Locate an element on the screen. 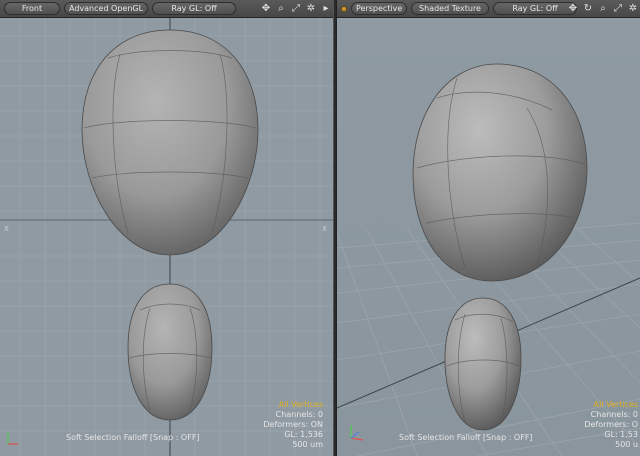 The height and width of the screenshot is (456, 640). axis-mark-right: X is located at coordinates (324, 229).